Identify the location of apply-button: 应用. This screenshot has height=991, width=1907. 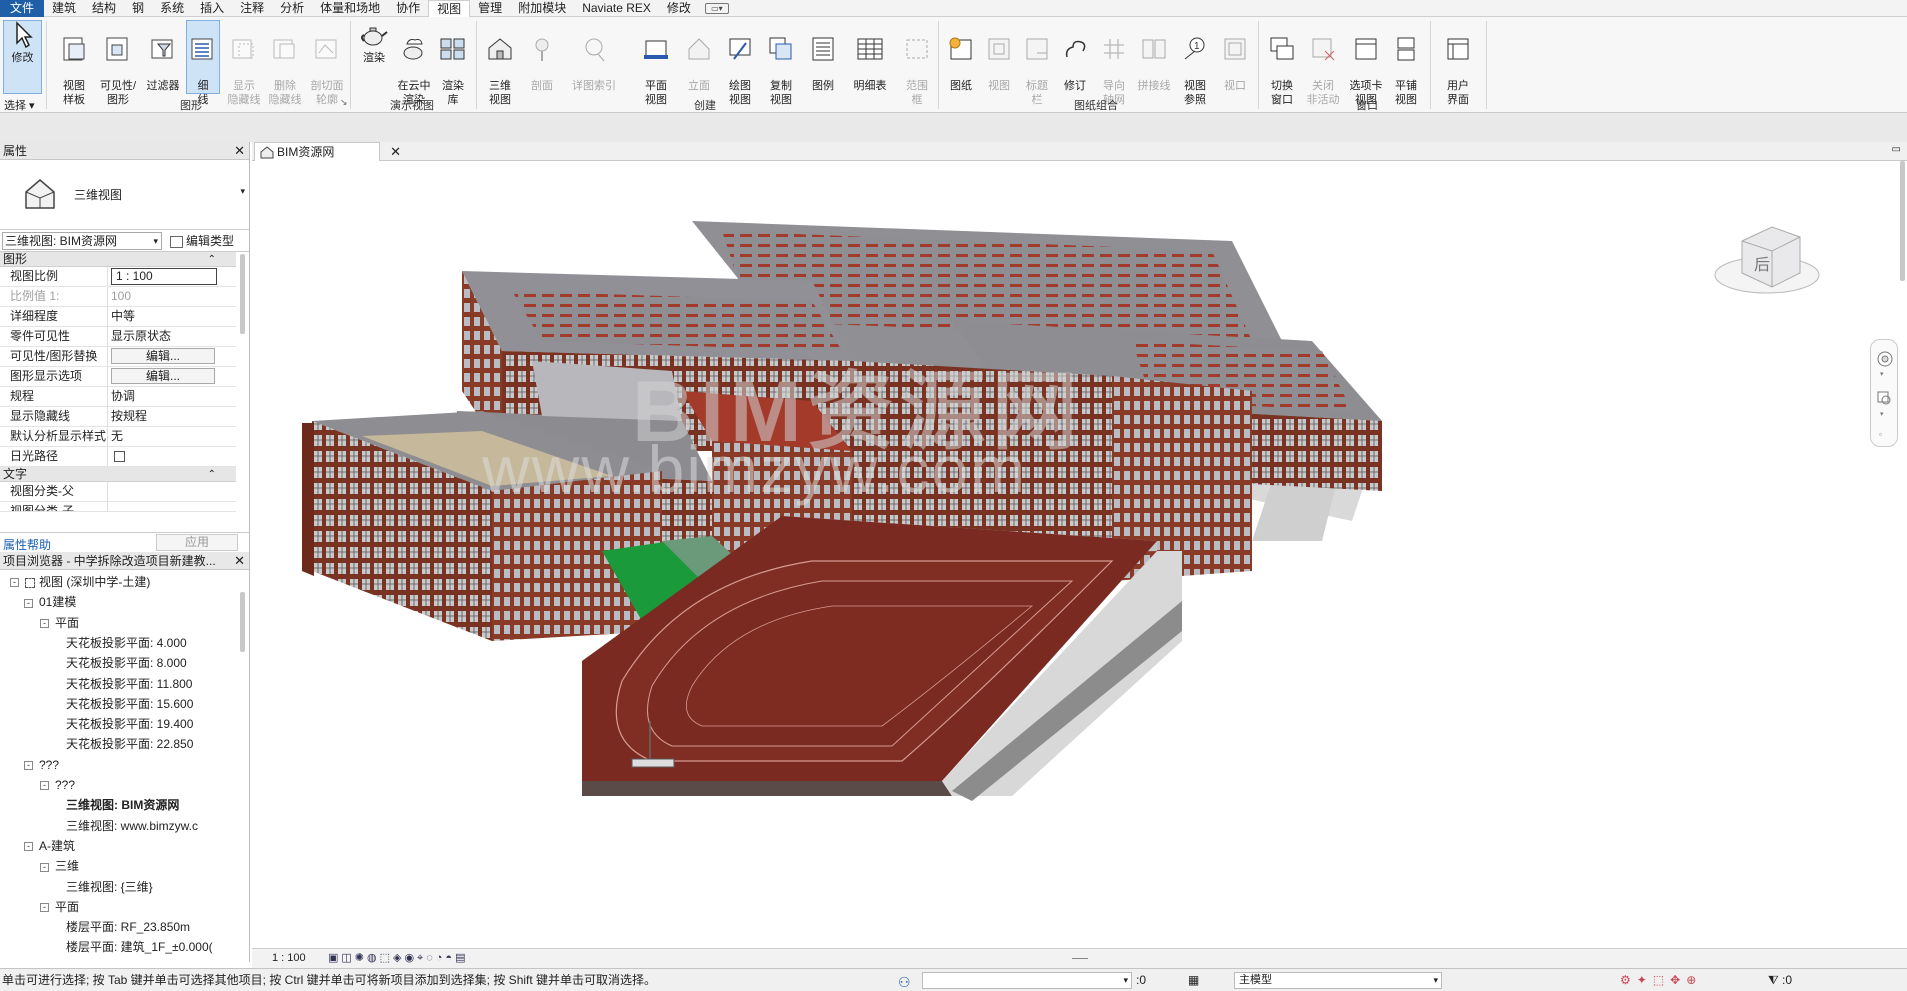
(197, 542).